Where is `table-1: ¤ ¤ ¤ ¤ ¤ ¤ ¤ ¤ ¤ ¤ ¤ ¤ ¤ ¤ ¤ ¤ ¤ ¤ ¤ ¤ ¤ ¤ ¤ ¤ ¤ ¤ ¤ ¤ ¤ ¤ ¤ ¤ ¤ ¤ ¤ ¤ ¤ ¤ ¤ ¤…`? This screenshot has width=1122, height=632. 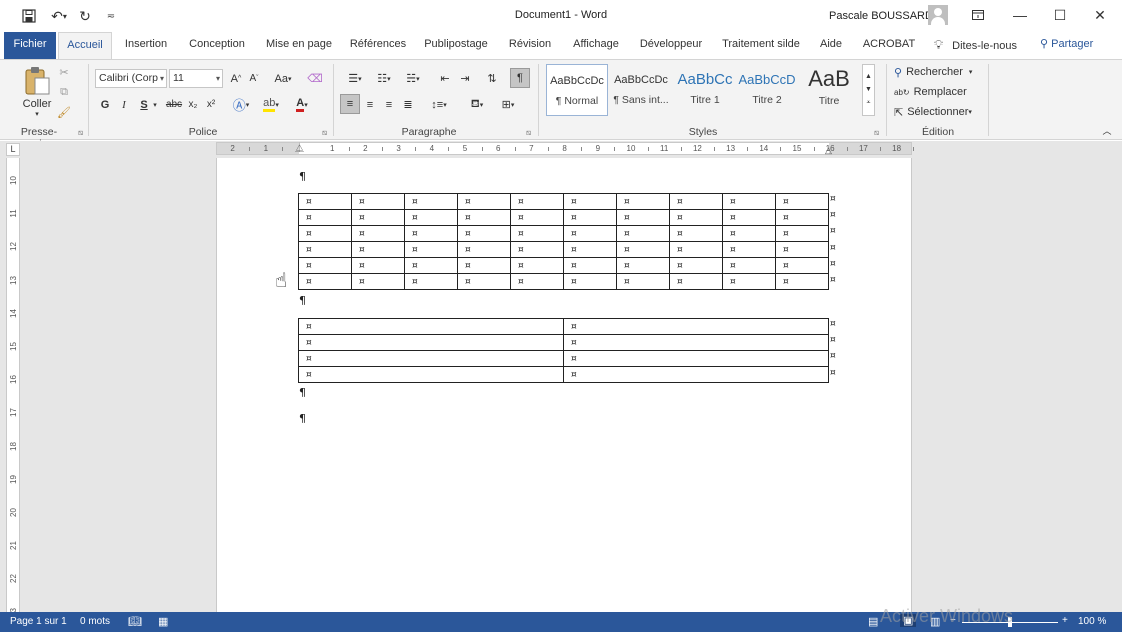 table-1: ¤ ¤ ¤ ¤ ¤ ¤ ¤ ¤ ¤ ¤ ¤ ¤ ¤ ¤ ¤ ¤ ¤ ¤ ¤ ¤ ¤ ¤ ¤ ¤ ¤ ¤ ¤ ¤ ¤ ¤ ¤ ¤ ¤ ¤ ¤ ¤ ¤ ¤ ¤ ¤… is located at coordinates (563, 241).